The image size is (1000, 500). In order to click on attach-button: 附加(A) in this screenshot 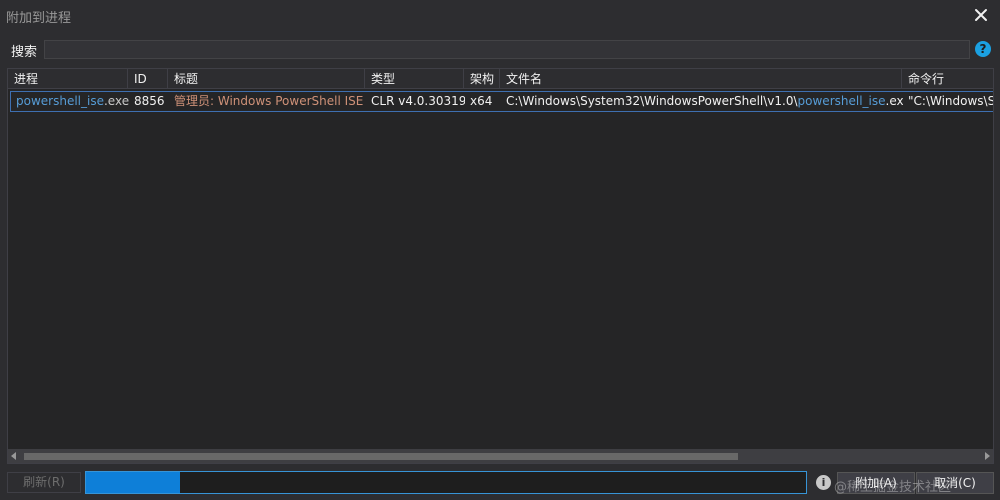, I will do `click(876, 483)`.